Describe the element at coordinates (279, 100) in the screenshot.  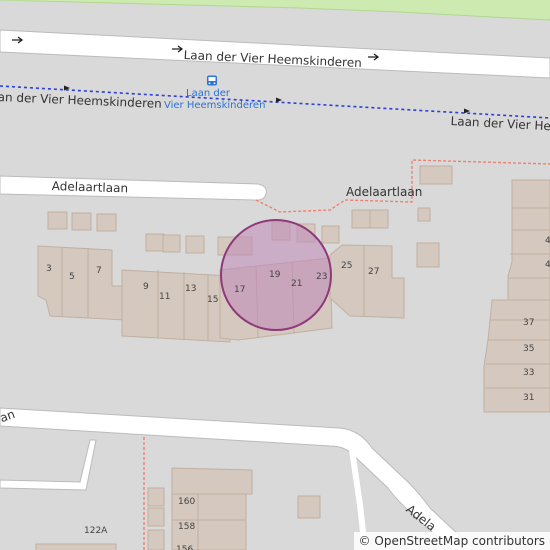
I see `route-arrow` at that location.